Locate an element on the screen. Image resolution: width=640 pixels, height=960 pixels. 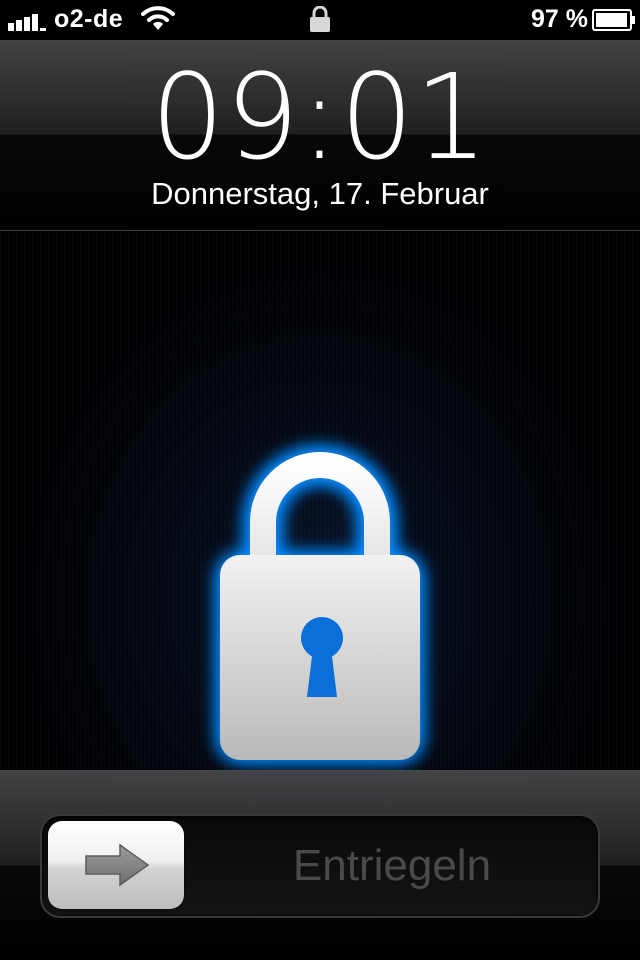
unlock-slider-knob is located at coordinates (116, 865).